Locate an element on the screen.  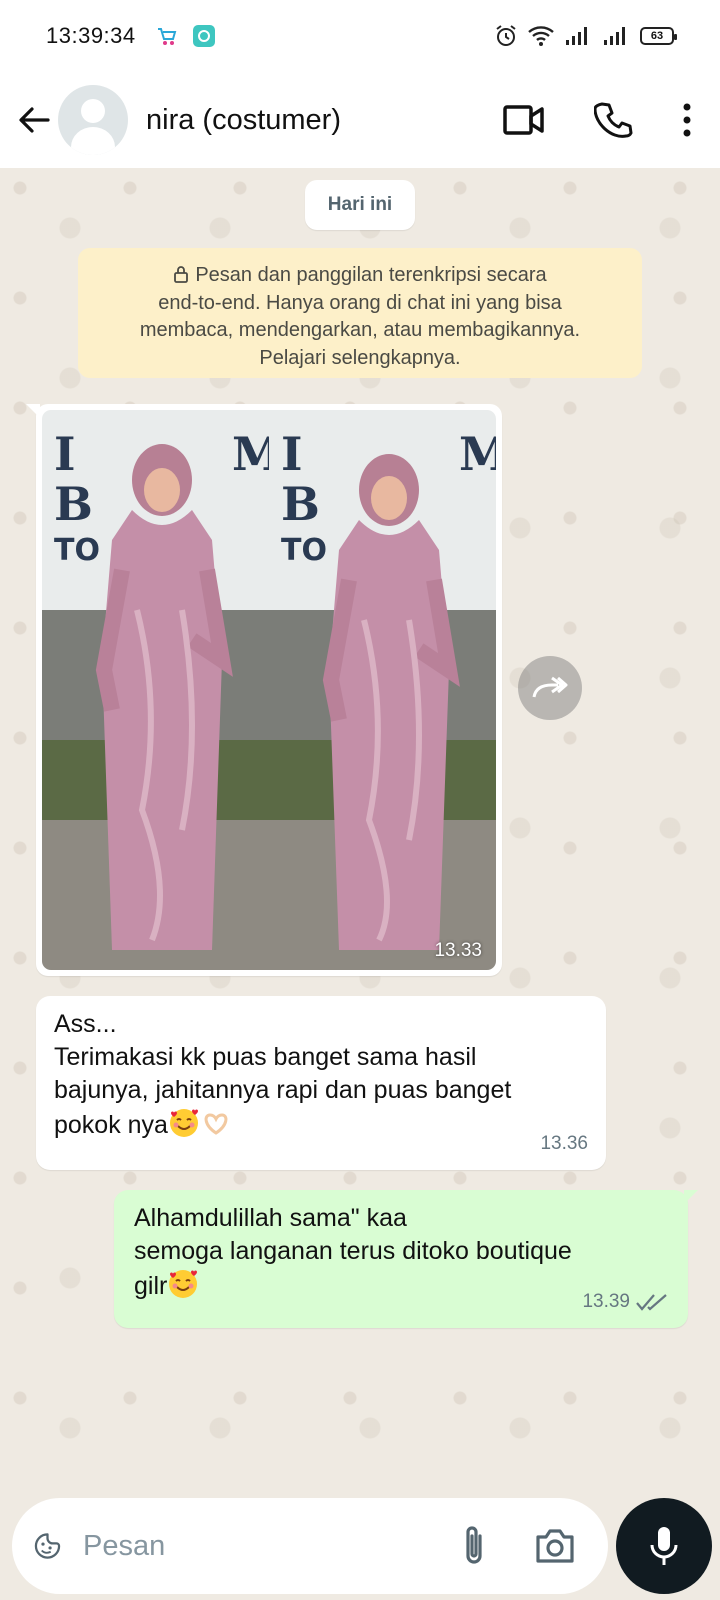
signal-icon is located at coordinates (576, 36).